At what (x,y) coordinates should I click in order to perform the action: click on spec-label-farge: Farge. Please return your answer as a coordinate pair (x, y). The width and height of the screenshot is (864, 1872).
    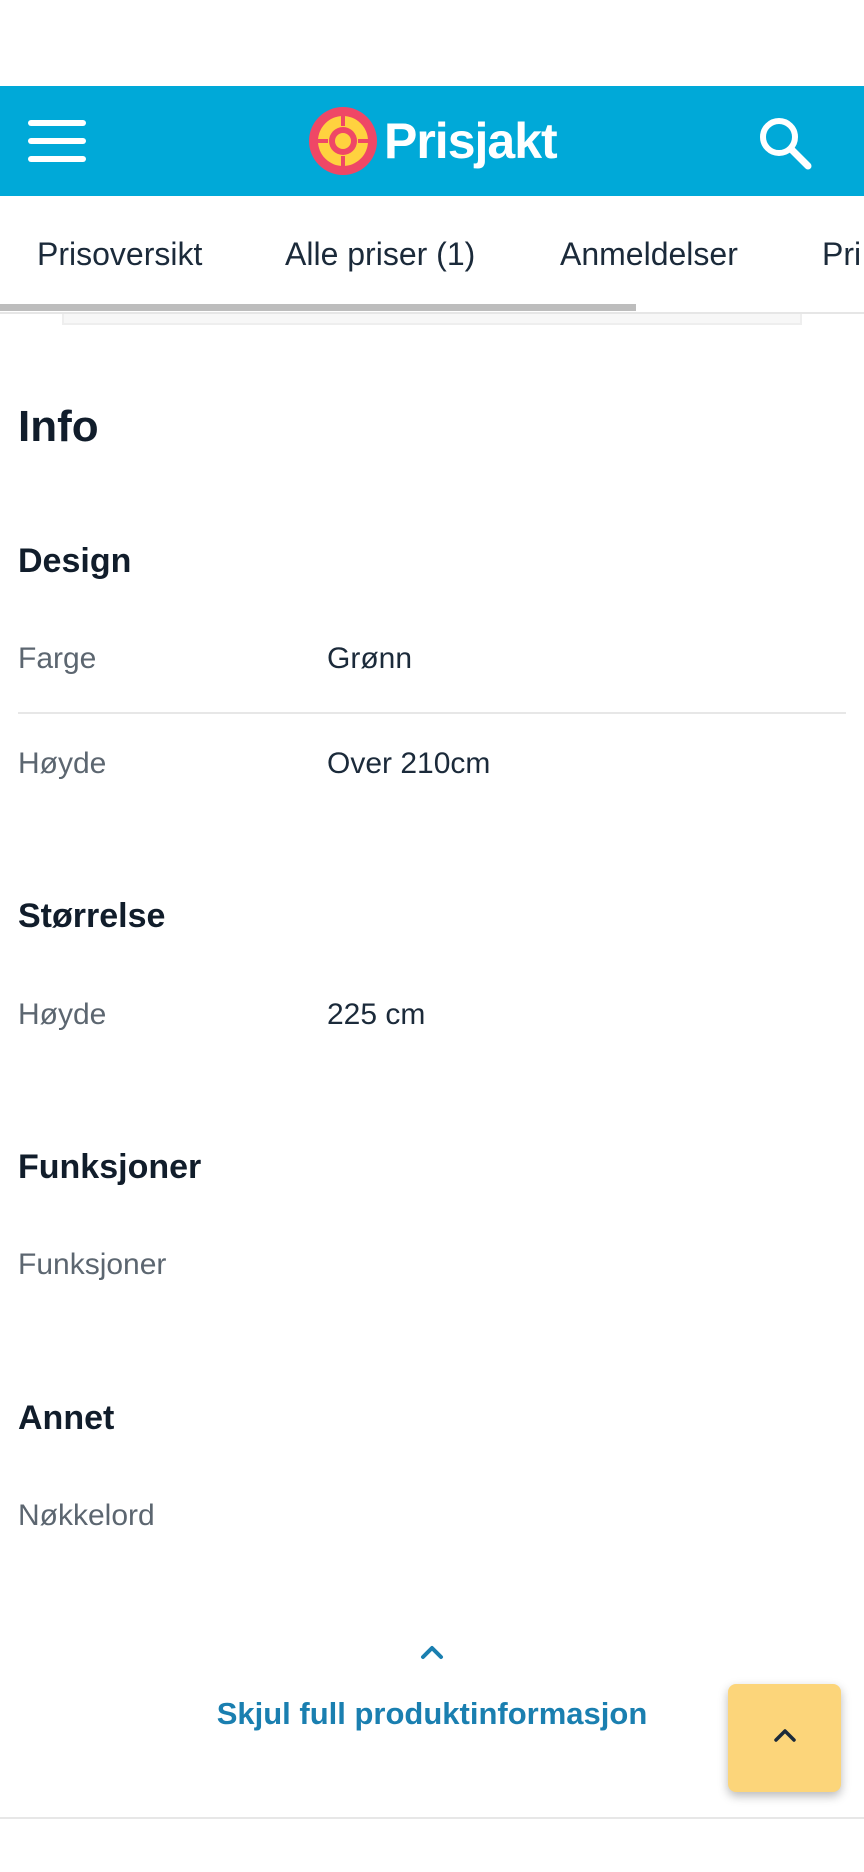
    Looking at the image, I should click on (57, 658).